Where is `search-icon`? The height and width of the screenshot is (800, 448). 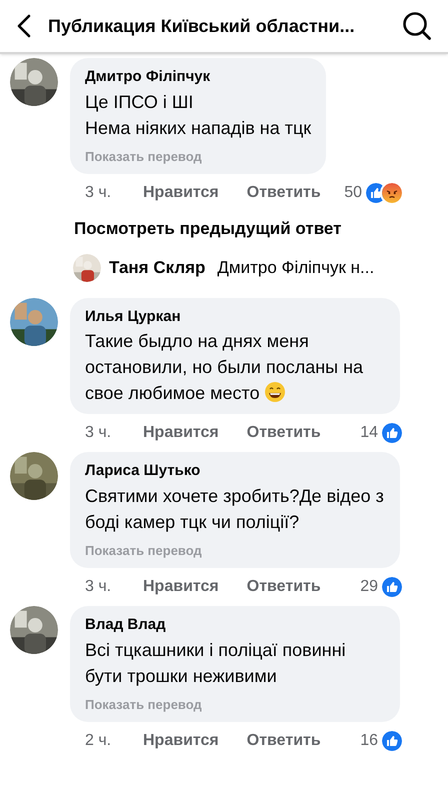 search-icon is located at coordinates (417, 26).